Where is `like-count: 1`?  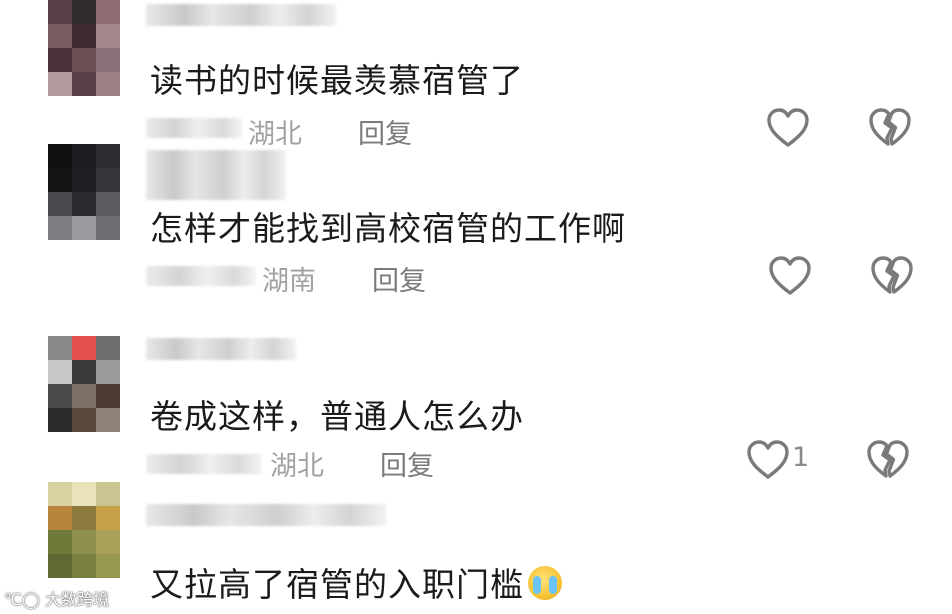
like-count: 1 is located at coordinates (801, 457).